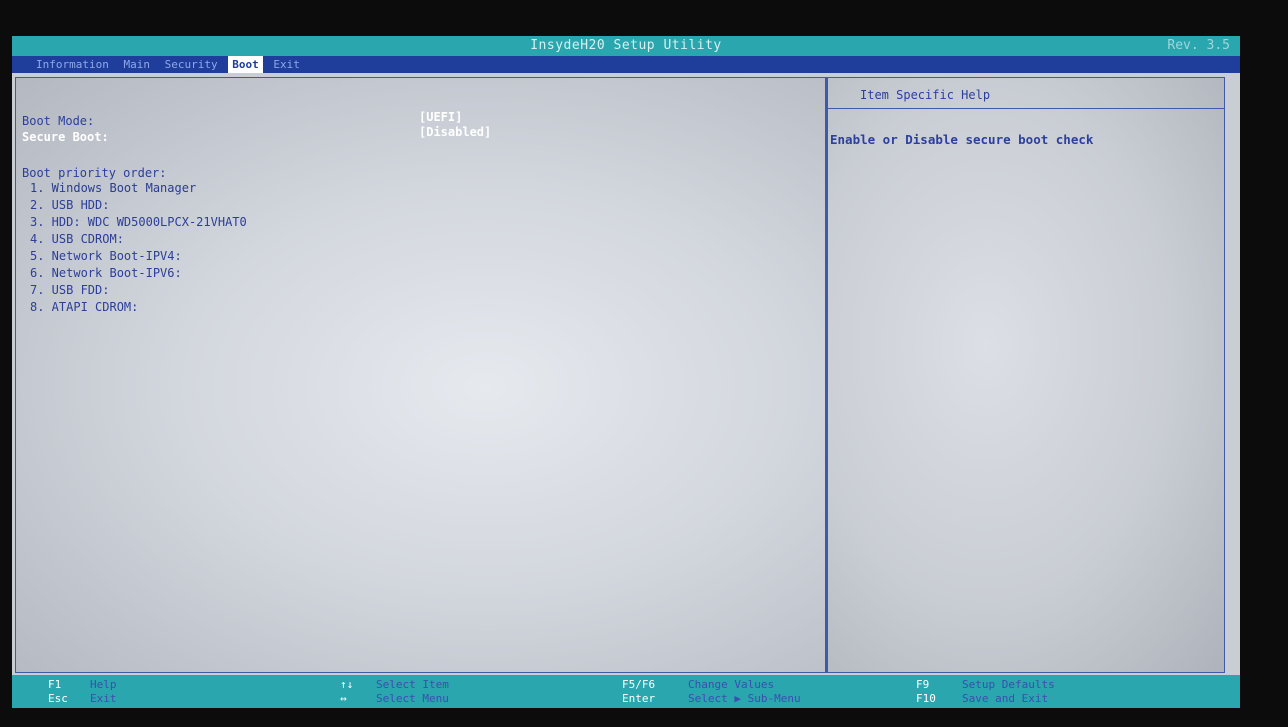  Describe the element at coordinates (245, 64) in the screenshot. I see `tab-boot: Boot` at that location.